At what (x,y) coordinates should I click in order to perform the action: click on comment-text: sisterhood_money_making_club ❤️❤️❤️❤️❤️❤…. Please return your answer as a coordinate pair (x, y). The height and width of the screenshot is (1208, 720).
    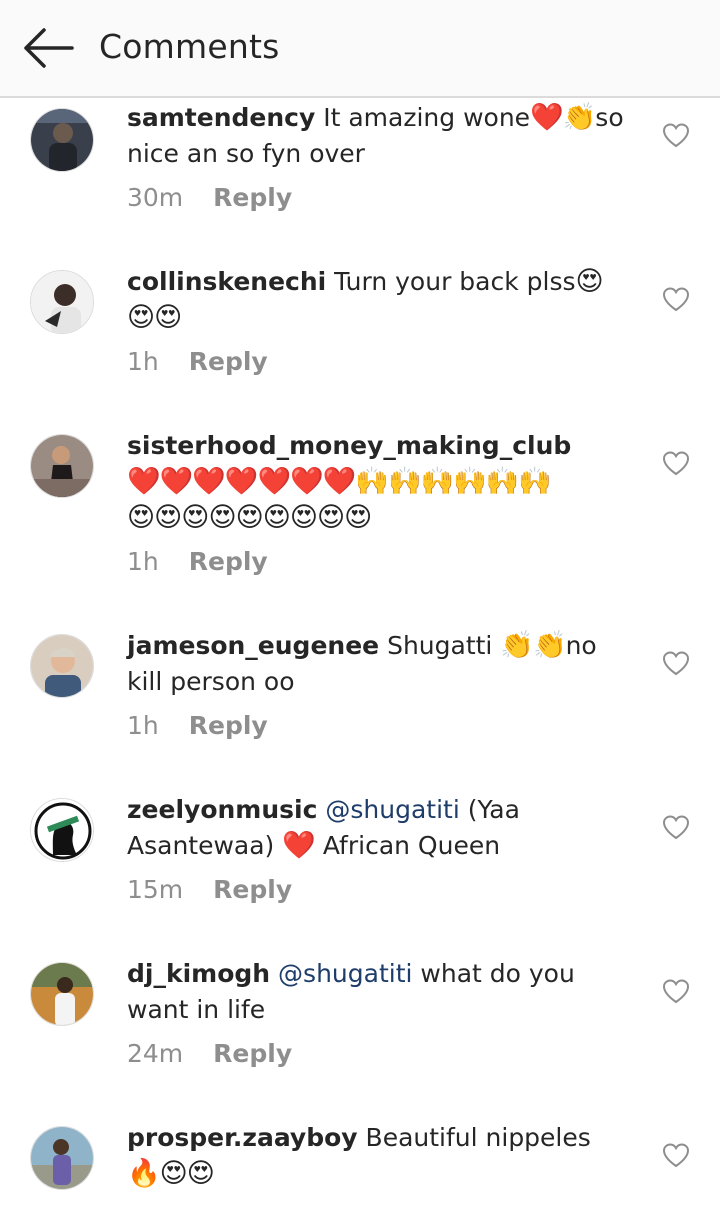
    Looking at the image, I should click on (377, 482).